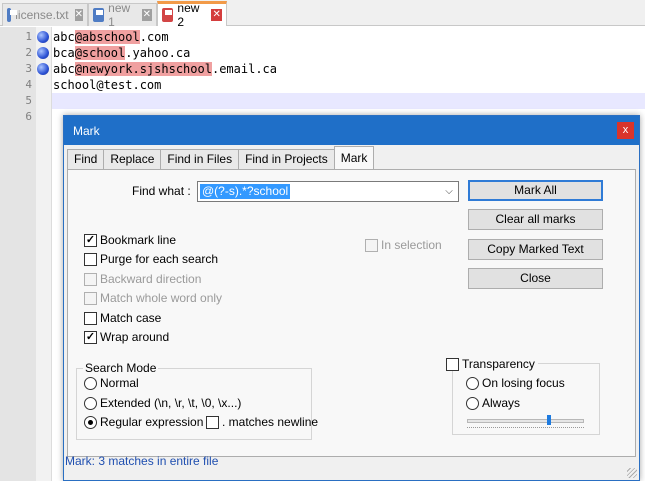 The width and height of the screenshot is (645, 481). Describe the element at coordinates (523, 383) in the screenshot. I see `radio-label: On losing focus` at that location.